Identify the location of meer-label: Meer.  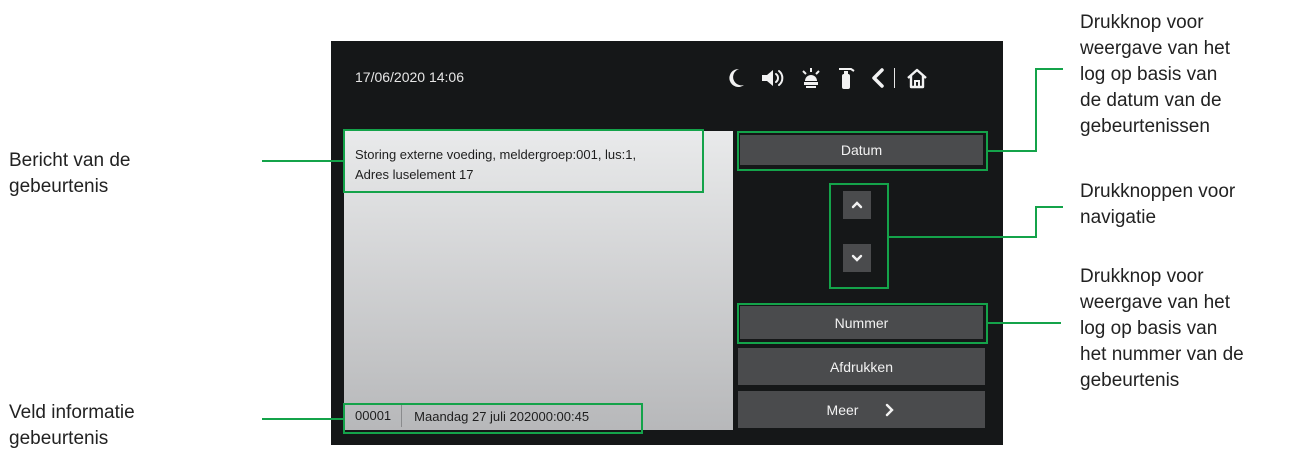
(842, 409).